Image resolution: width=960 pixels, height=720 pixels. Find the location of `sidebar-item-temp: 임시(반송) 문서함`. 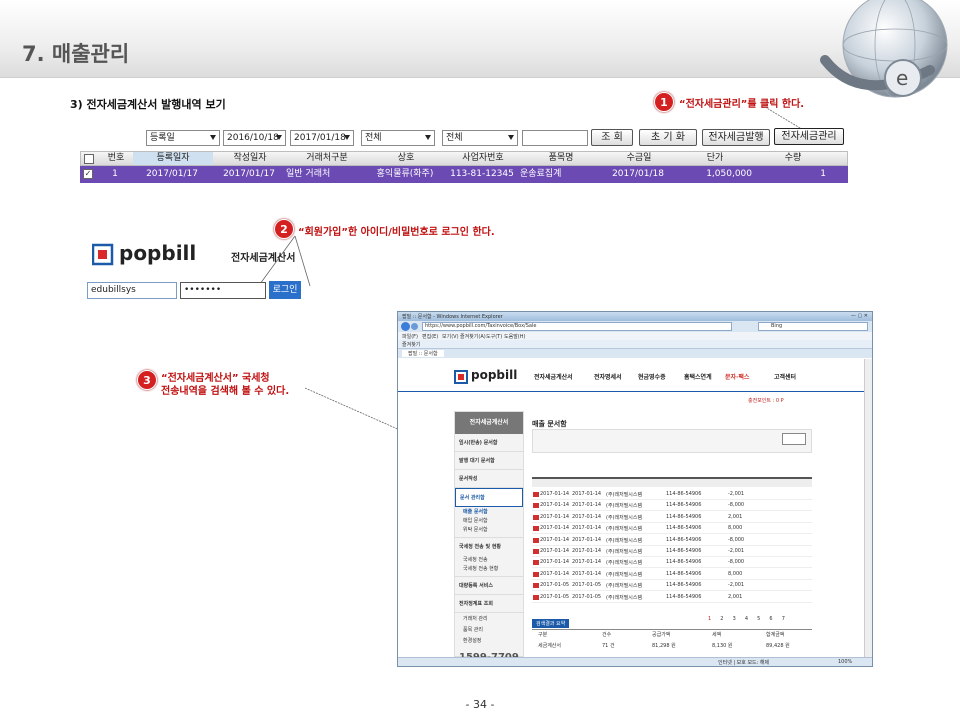

sidebar-item-temp: 임시(반송) 문서함 is located at coordinates (489, 443).